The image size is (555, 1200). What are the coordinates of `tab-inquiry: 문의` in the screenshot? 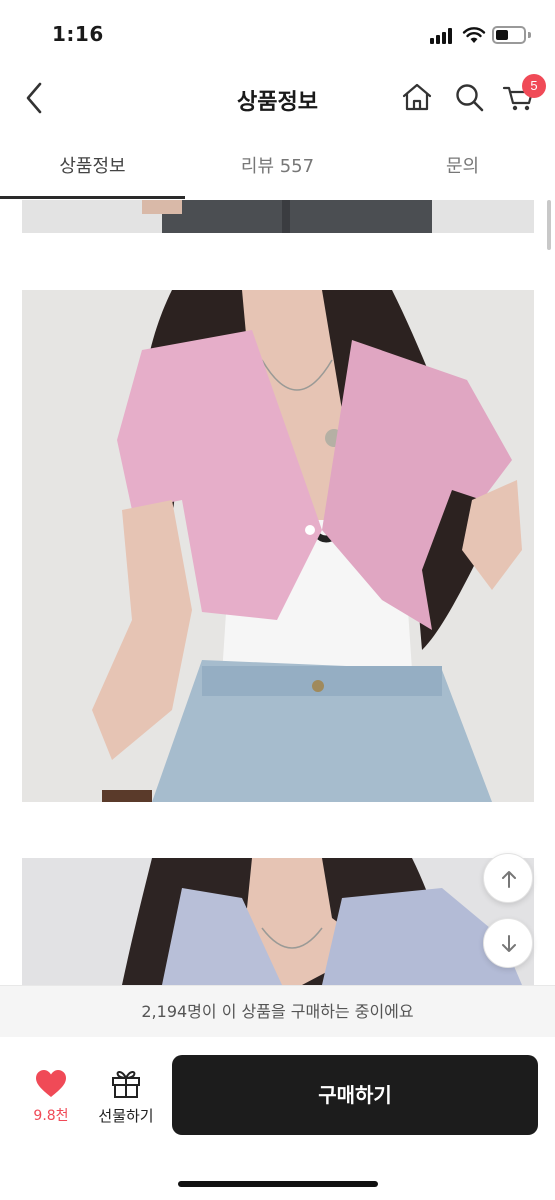 It's located at (462, 165).